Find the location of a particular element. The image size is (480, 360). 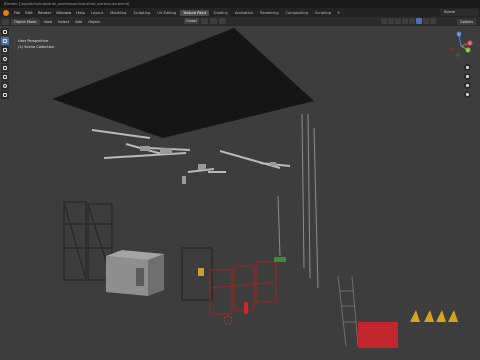

scale-icon is located at coordinates (5, 68).